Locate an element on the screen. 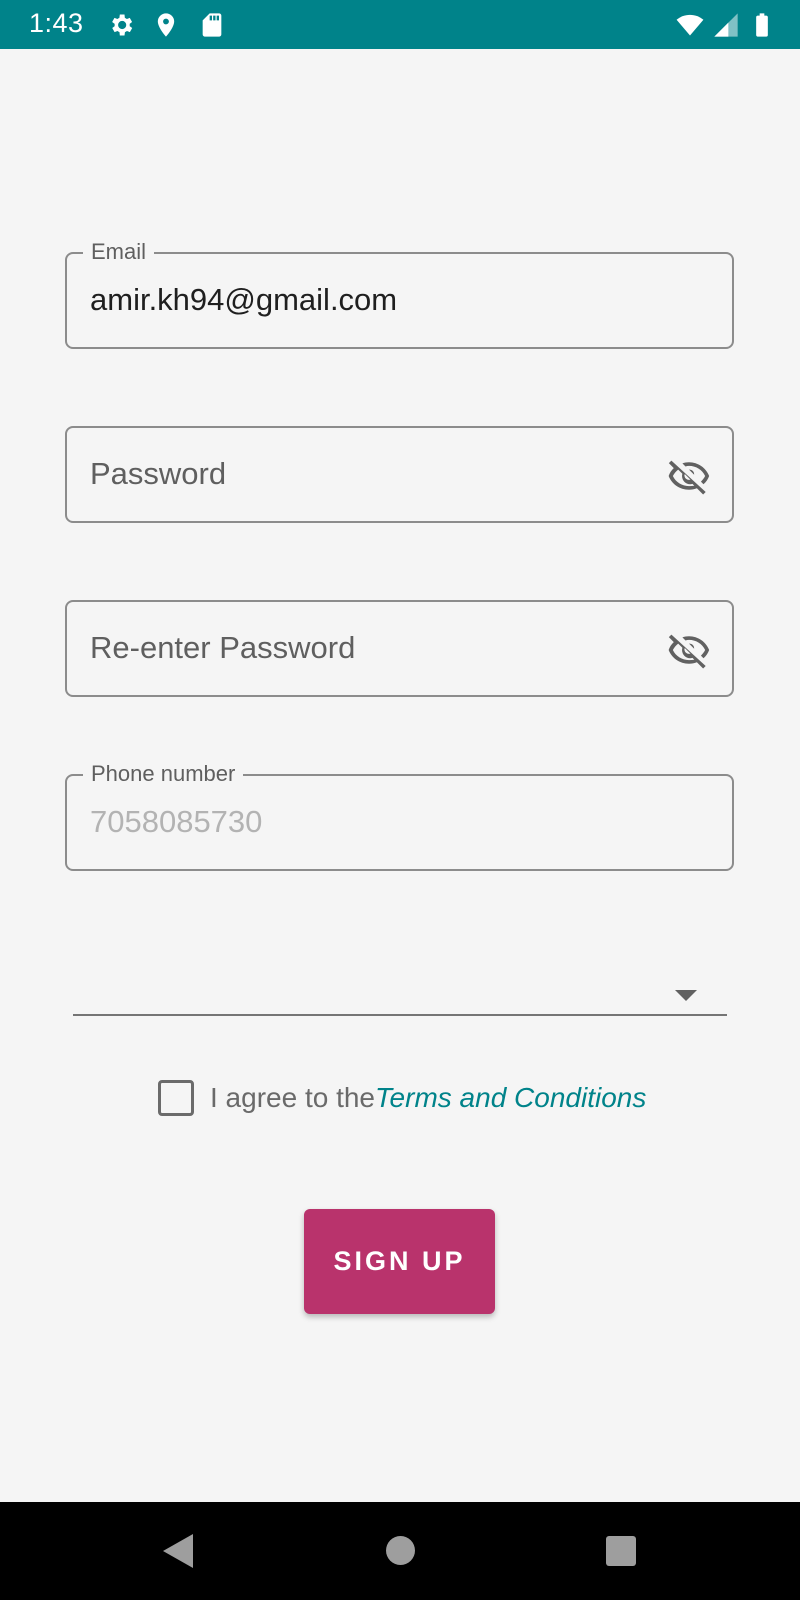  phone-label: Phone number is located at coordinates (163, 774).